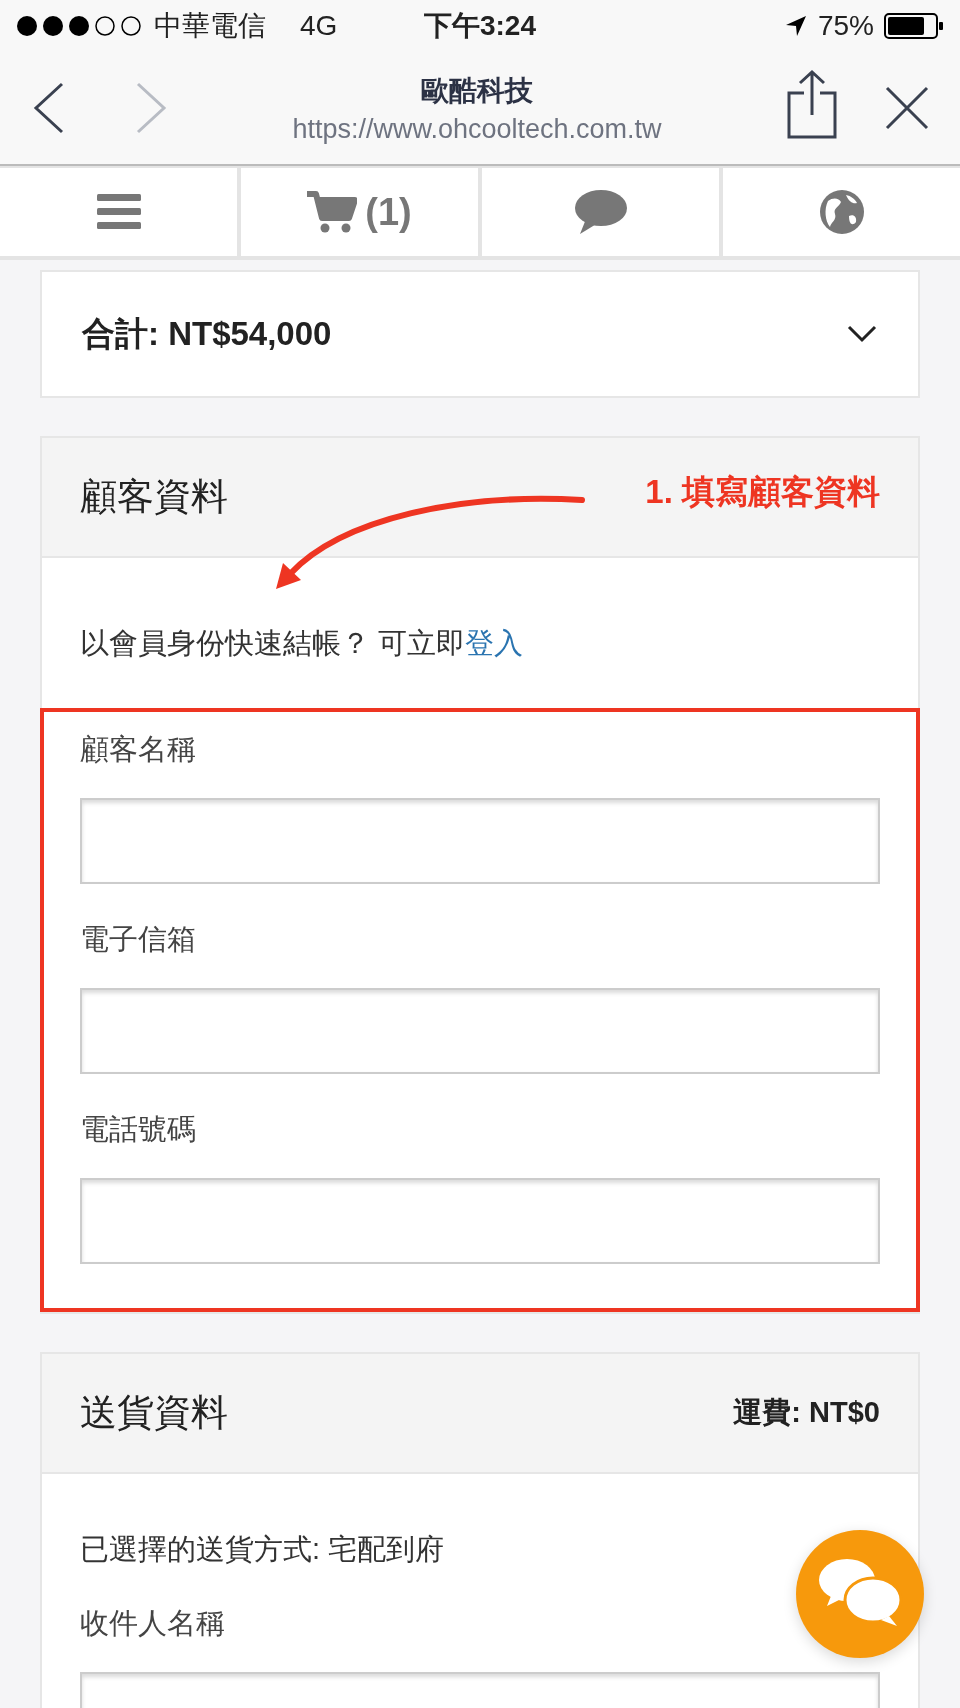 This screenshot has width=960, height=1708. Describe the element at coordinates (907, 108) in the screenshot. I see `close-button` at that location.